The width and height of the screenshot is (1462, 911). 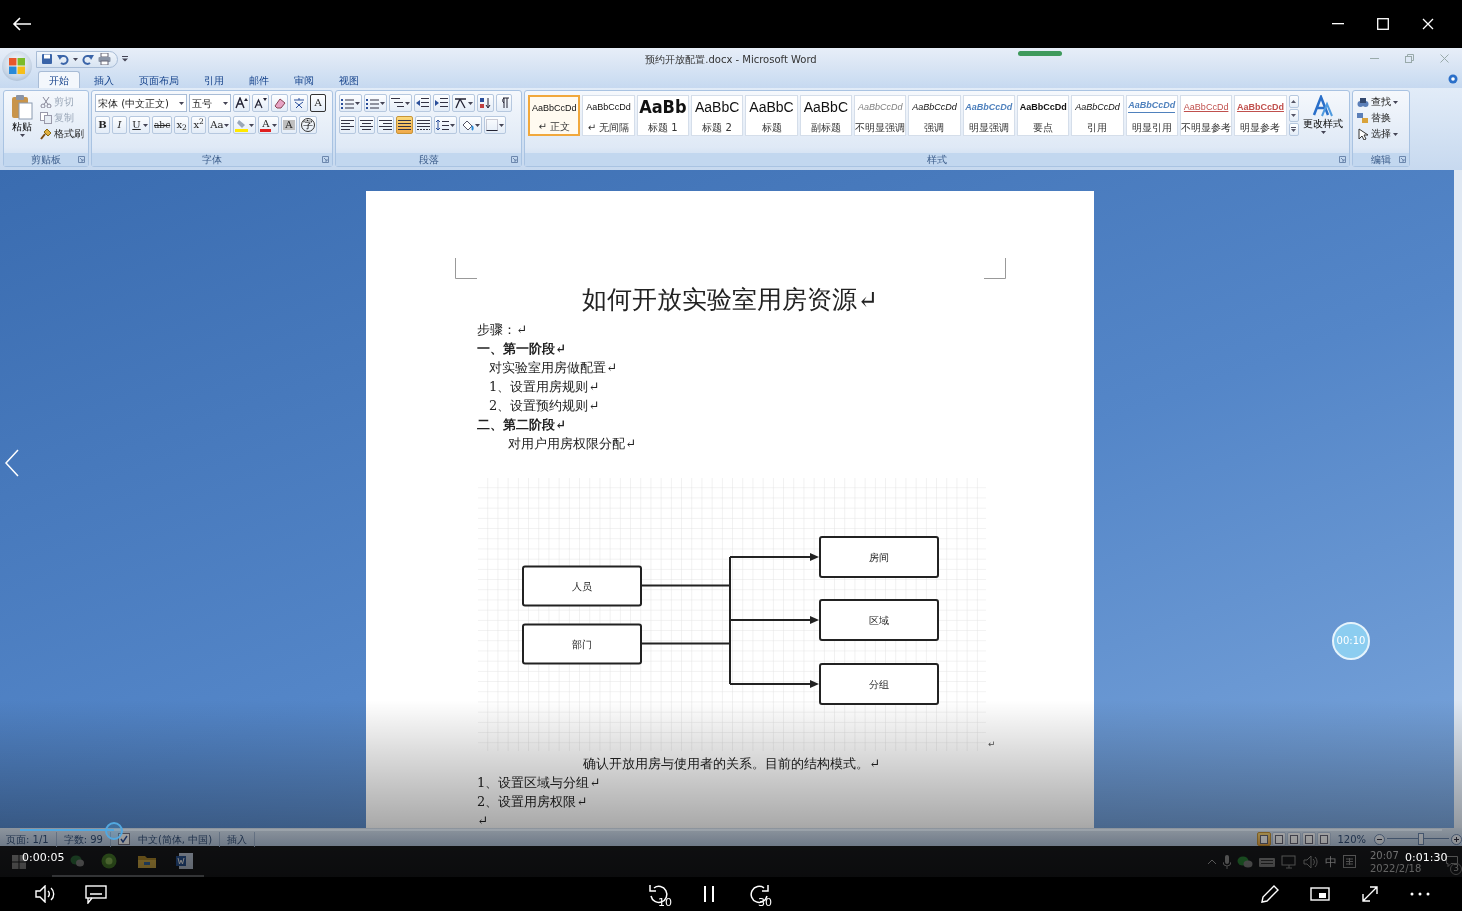 What do you see at coordinates (1426, 857) in the screenshot?
I see `total-time: 0:01:30` at bounding box center [1426, 857].